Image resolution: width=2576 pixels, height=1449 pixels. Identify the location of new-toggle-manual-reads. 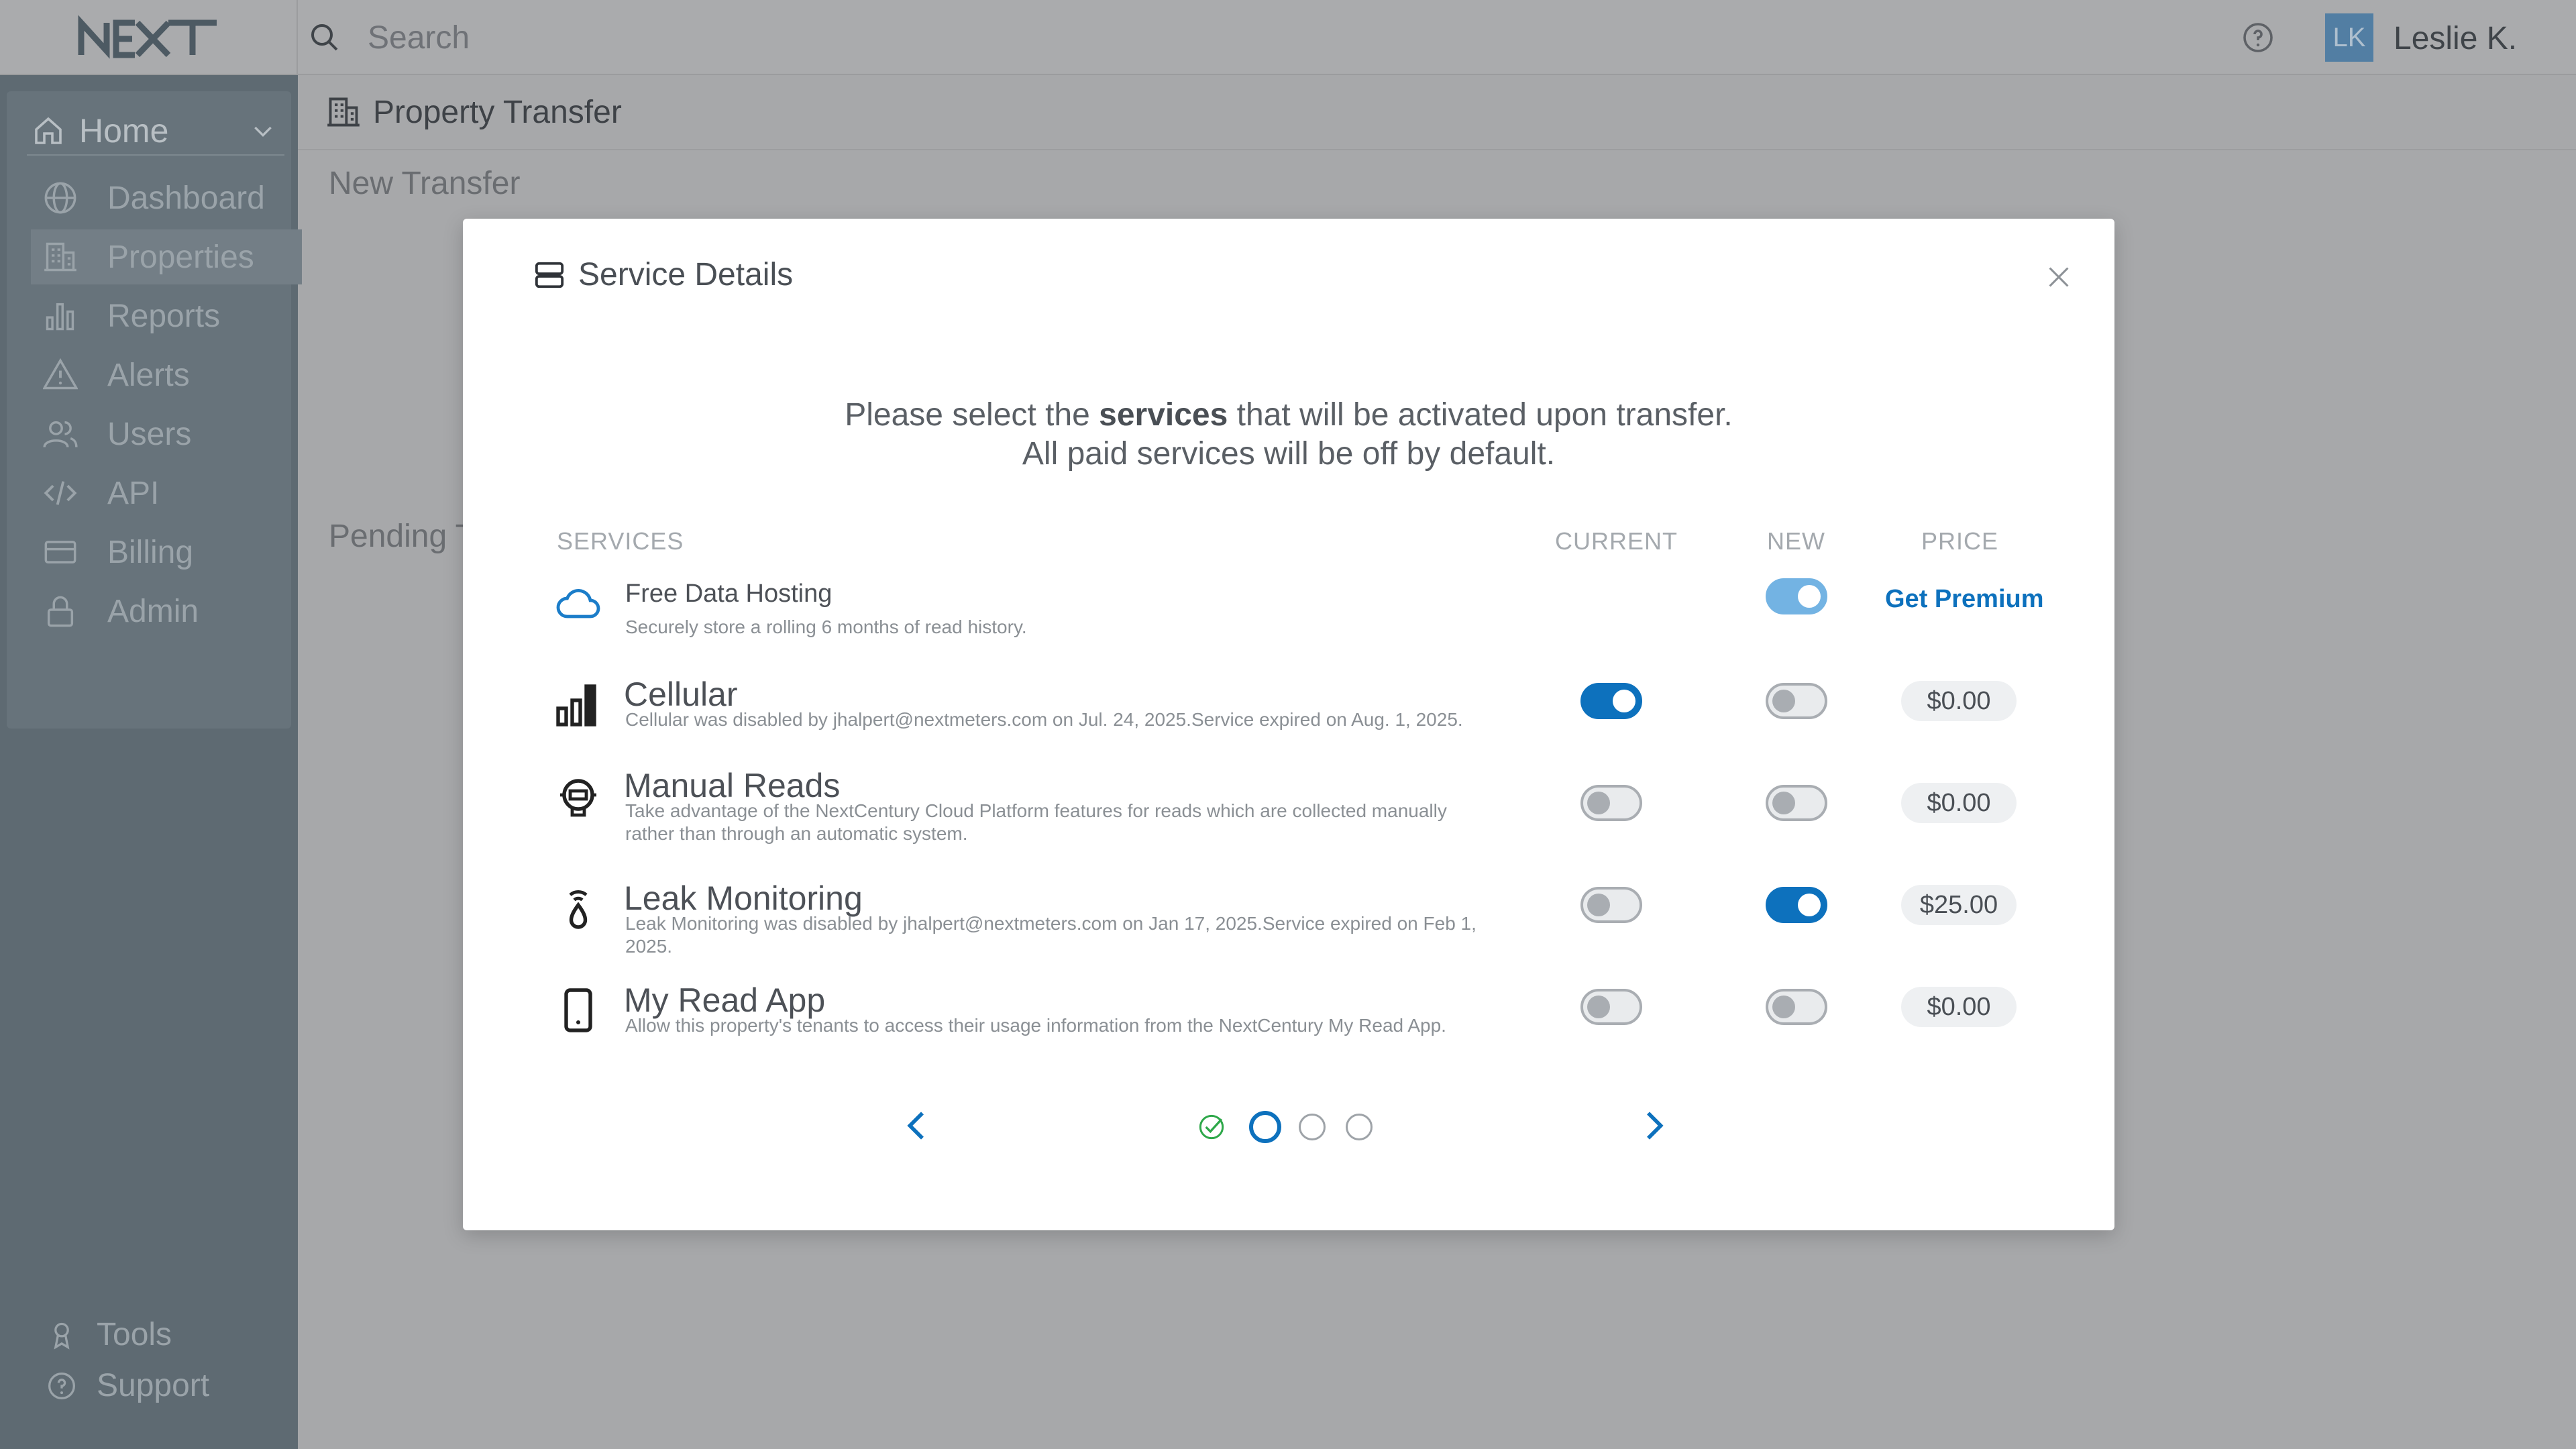
(1796, 803).